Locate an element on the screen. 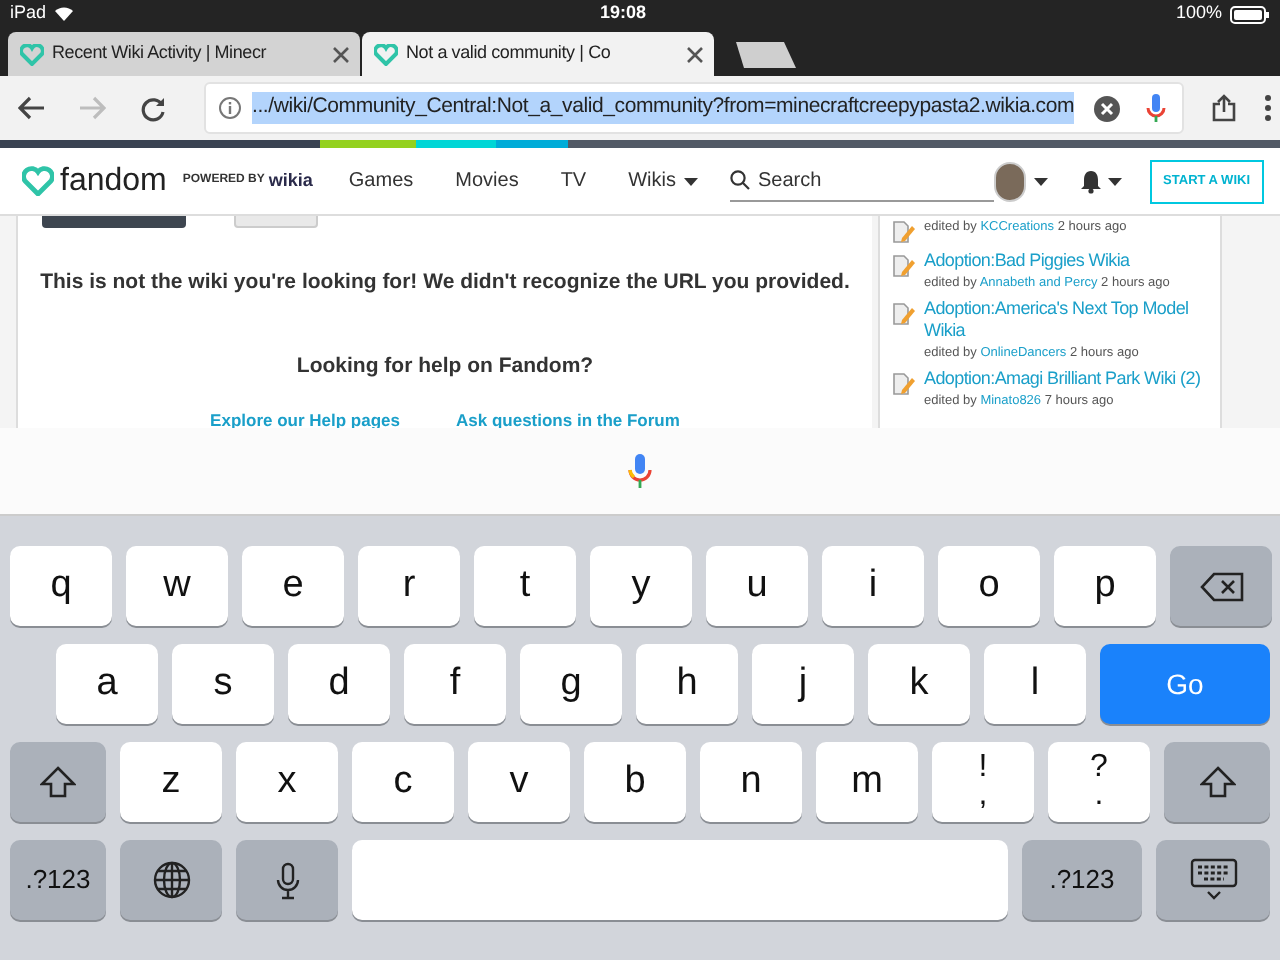  letter-key: g is located at coordinates (571, 684).